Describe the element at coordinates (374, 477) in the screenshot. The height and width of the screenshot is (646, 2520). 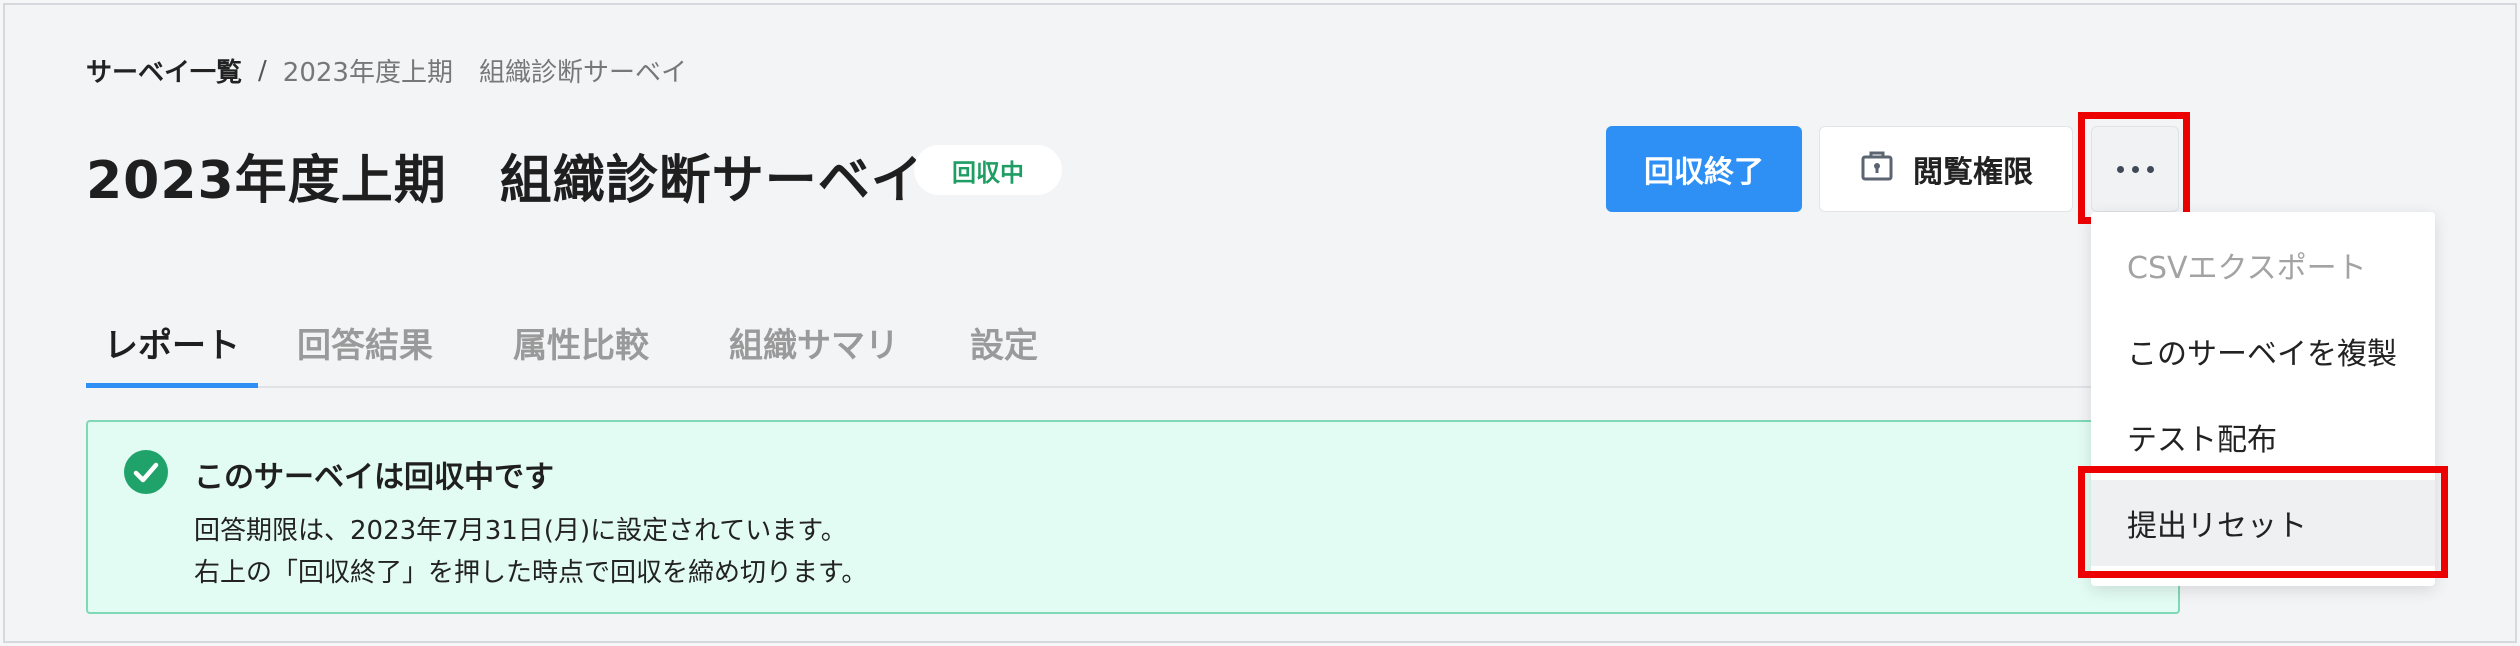
I see `notice-title: このサーベイは回収中です` at that location.